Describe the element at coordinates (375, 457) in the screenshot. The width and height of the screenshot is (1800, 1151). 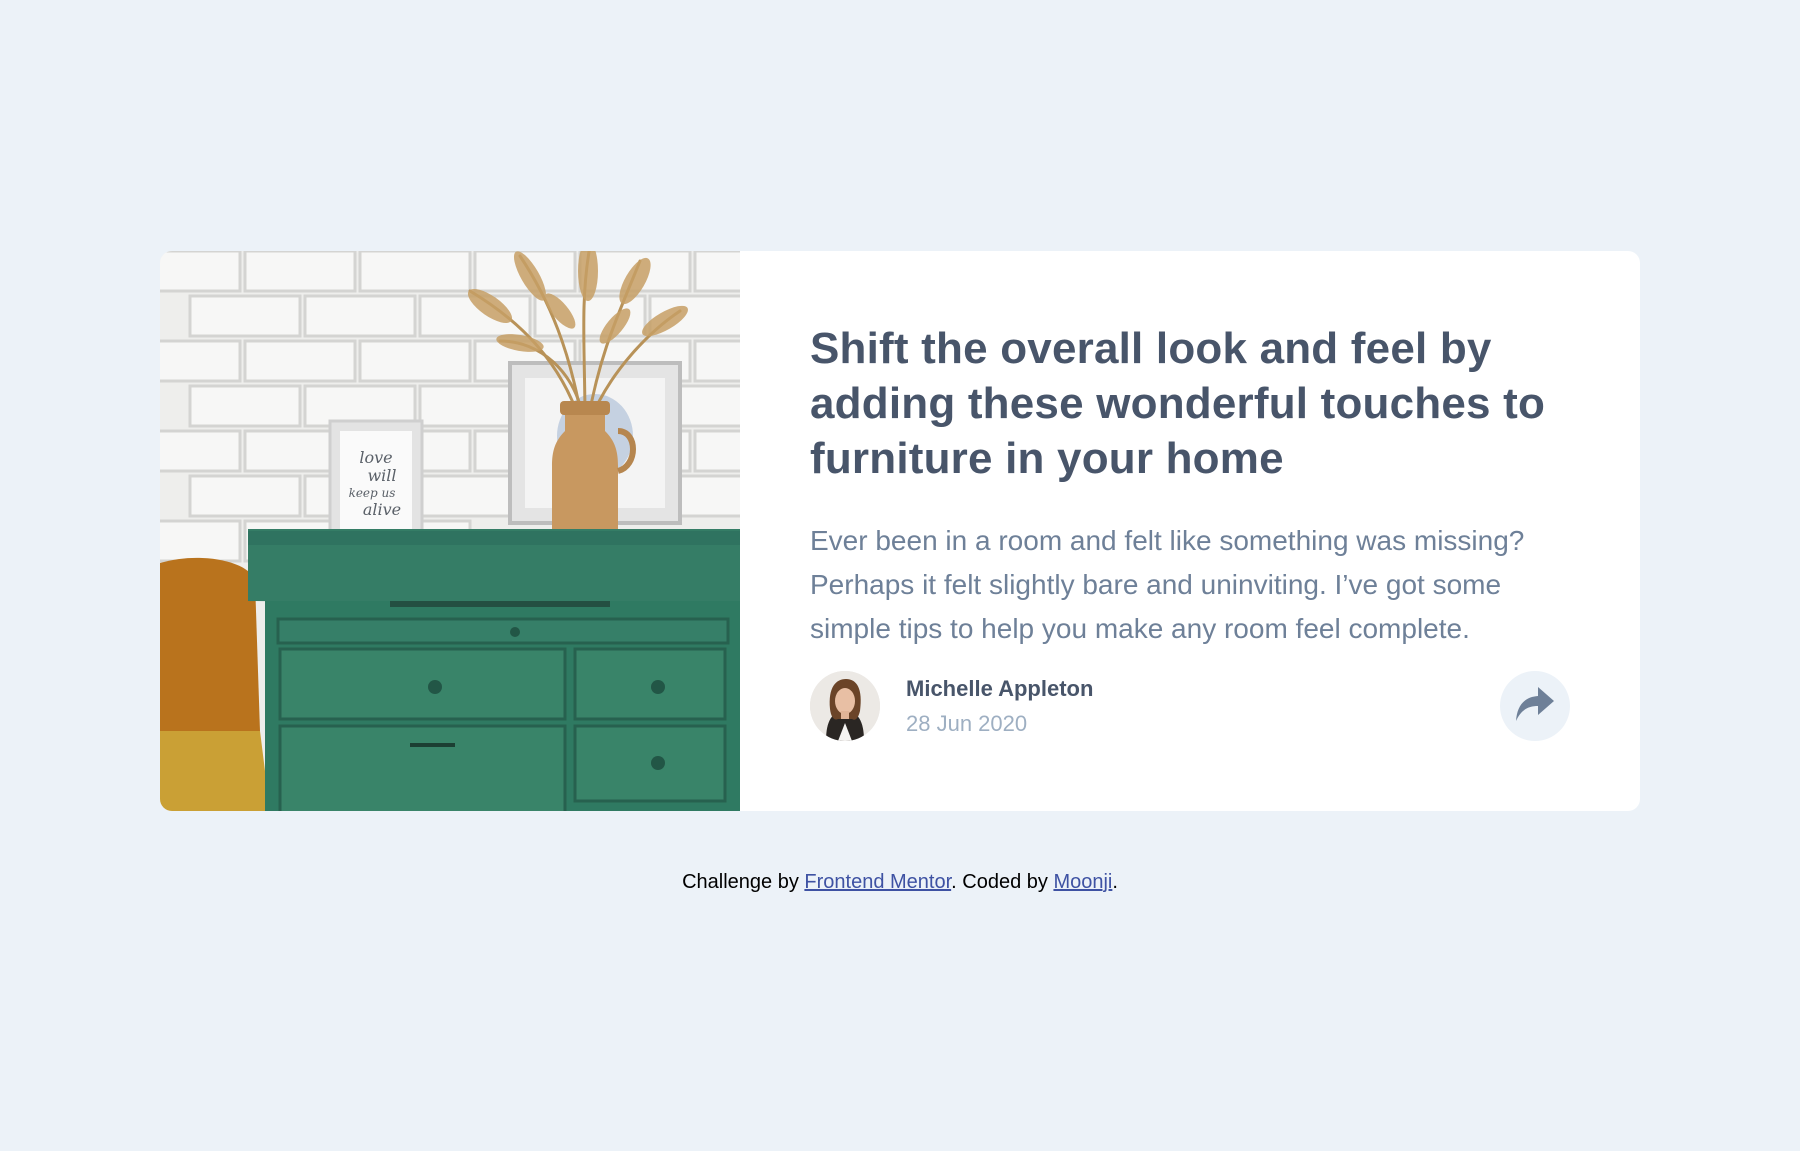
I see `frame-text-1: love` at that location.